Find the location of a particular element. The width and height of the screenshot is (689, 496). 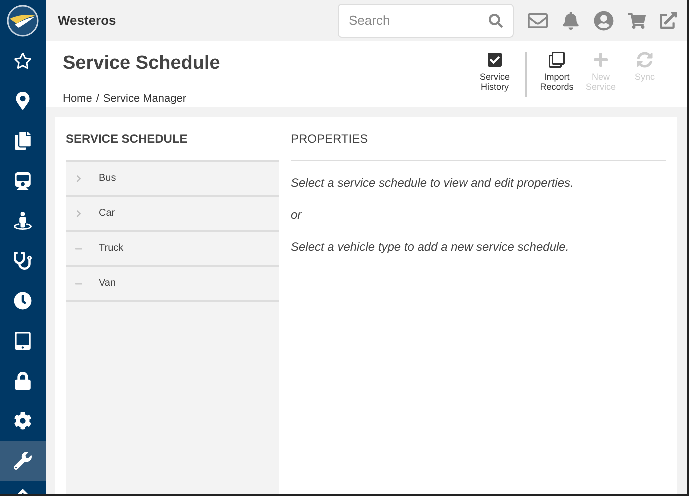

toolbar-button: Import Records is located at coordinates (557, 72).